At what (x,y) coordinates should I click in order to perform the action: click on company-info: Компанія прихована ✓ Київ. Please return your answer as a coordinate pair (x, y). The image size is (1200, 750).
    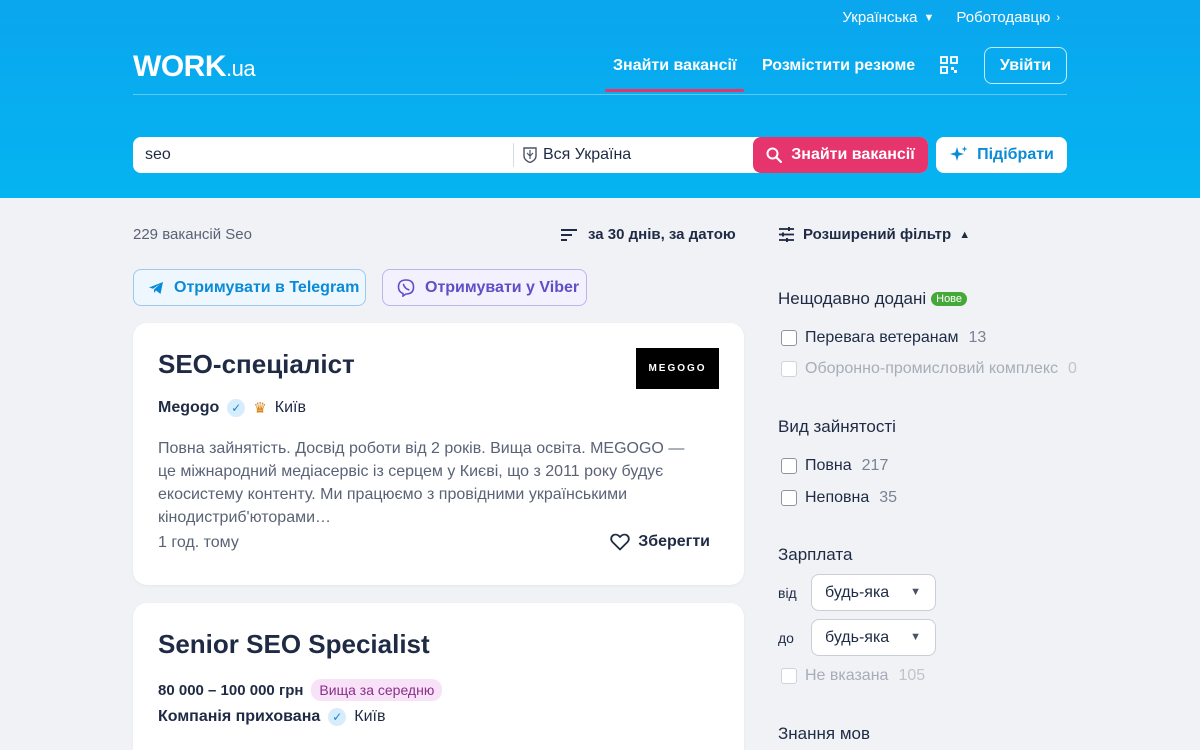
    Looking at the image, I should click on (271, 717).